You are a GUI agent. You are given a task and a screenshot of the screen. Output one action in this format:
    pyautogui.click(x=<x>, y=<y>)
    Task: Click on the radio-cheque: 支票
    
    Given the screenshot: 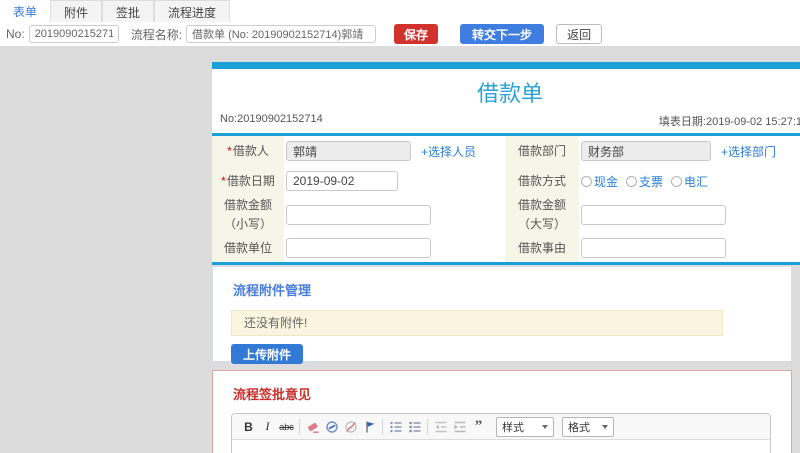 What is the action you would take?
    pyautogui.click(x=644, y=181)
    